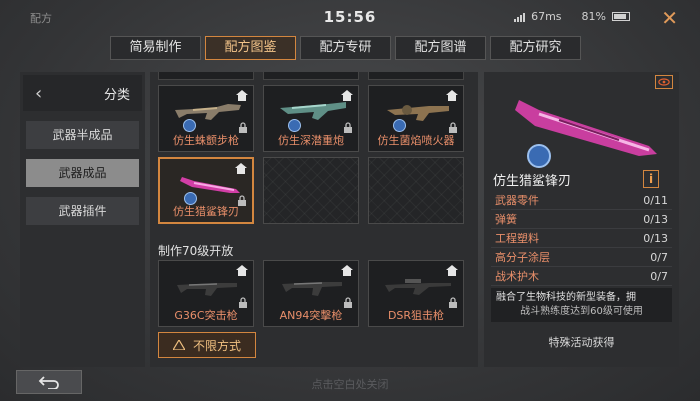 The width and height of the screenshot is (700, 401). Describe the element at coordinates (566, 297) in the screenshot. I see `description-text: 融合了生物科技的新型装备，拥` at that location.